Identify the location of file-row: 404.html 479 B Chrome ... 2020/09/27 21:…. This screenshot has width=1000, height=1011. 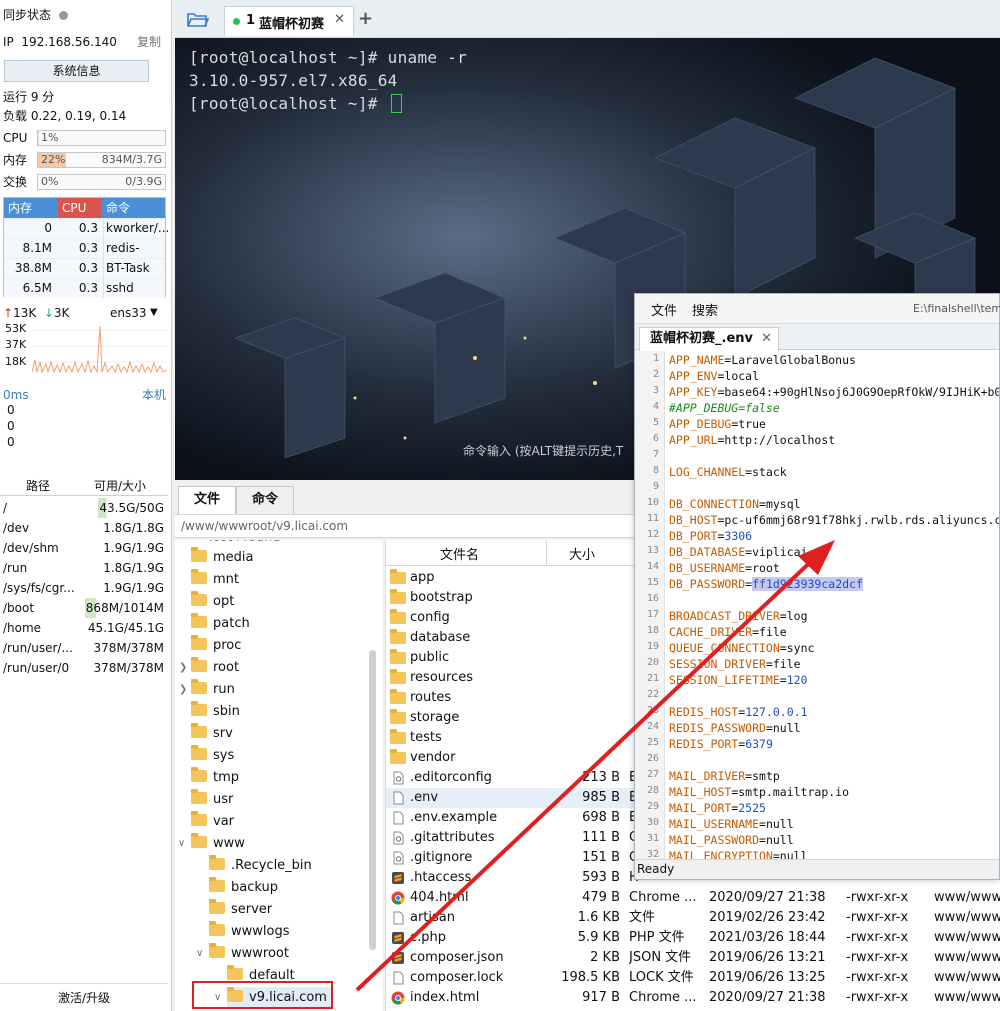
(693, 898).